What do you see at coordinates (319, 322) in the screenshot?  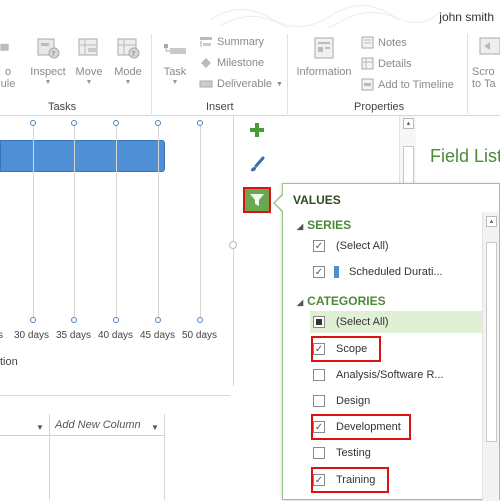 I see `checkbox-indeterminate` at bounding box center [319, 322].